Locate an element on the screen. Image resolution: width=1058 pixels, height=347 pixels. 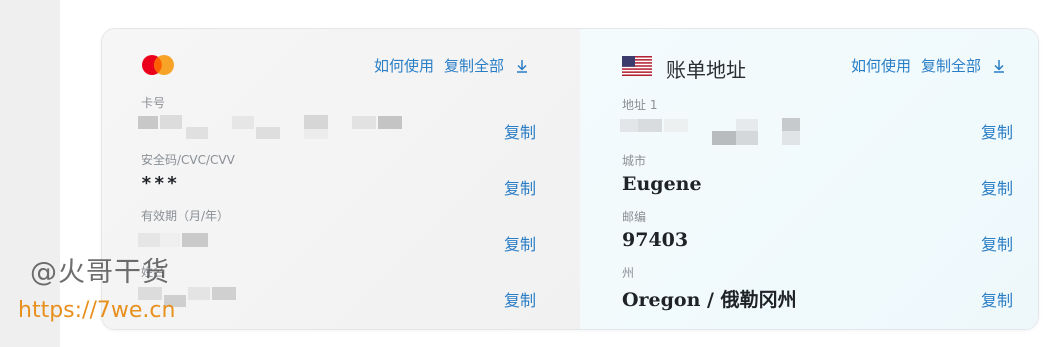
address-line1-value-redacted is located at coordinates (715, 133).